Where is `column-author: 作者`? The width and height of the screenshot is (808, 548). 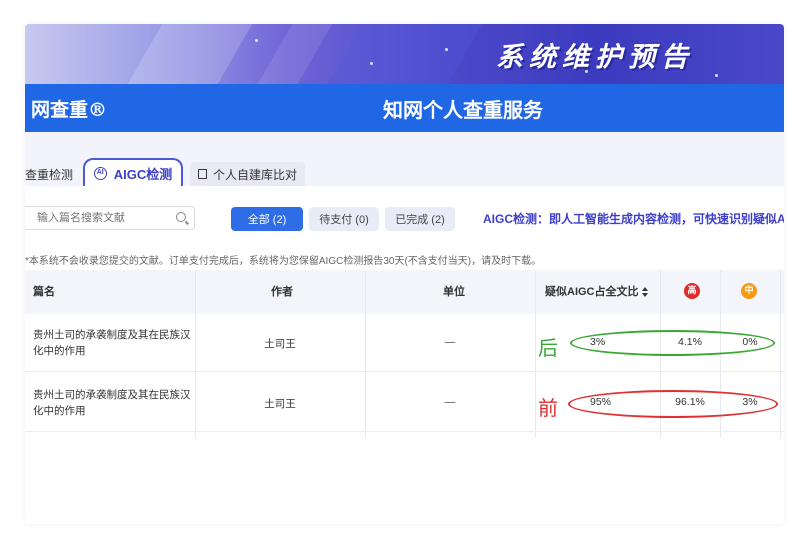 column-author: 作者 is located at coordinates (282, 292).